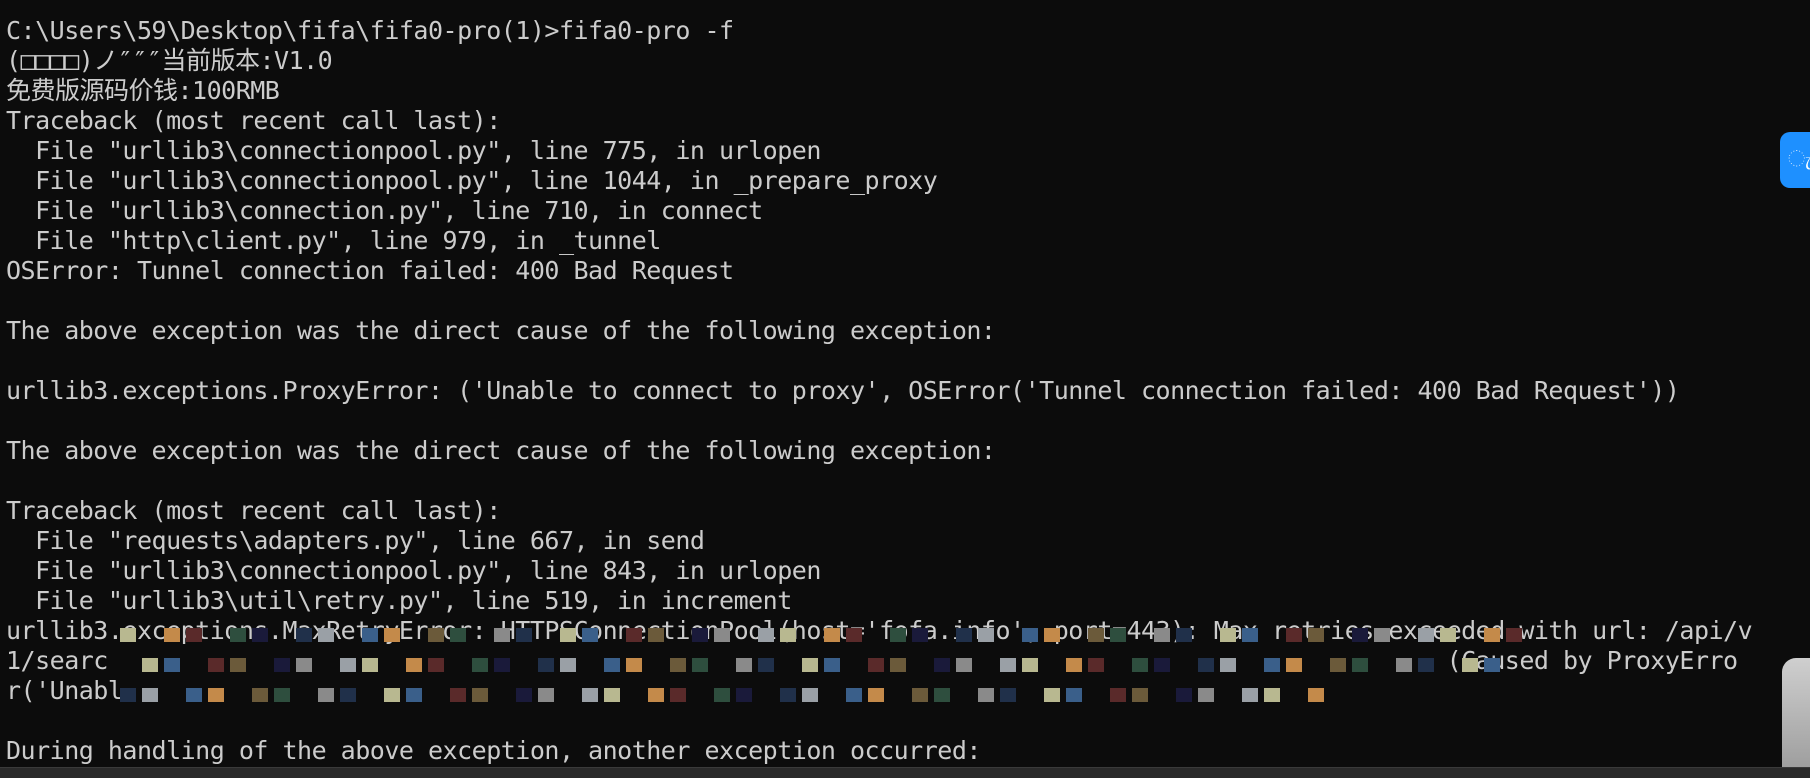 This screenshot has width=1810, height=778. I want to click on link-icon: ැ, so click(1795, 160).